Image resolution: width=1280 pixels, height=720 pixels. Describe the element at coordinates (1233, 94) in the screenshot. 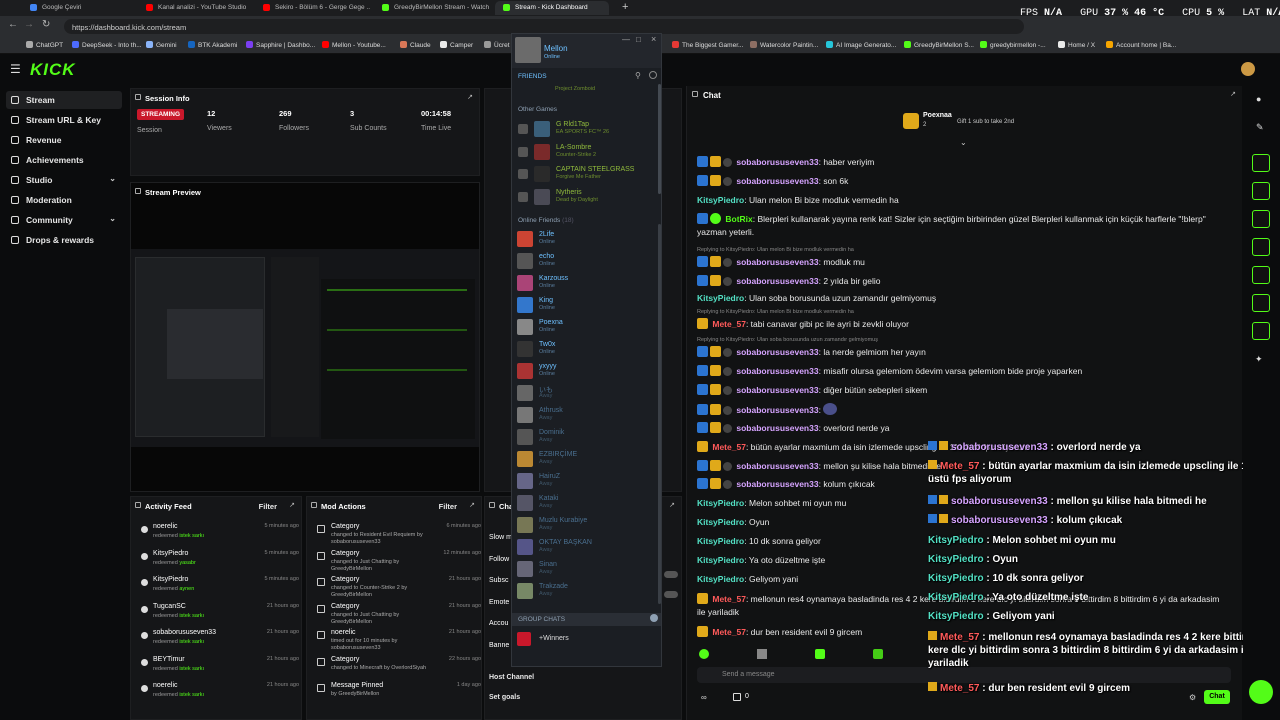

I see `popout-icon: ↗` at that location.